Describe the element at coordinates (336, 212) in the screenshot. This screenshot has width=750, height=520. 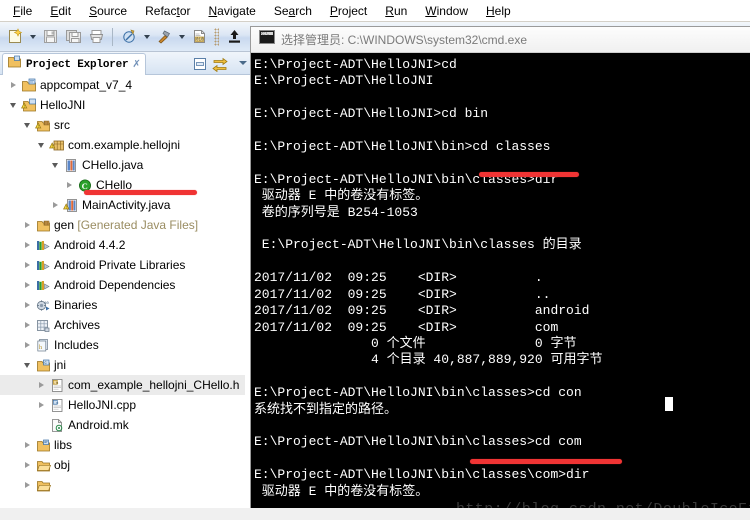
I see `console-line: 卷的序列号是 B254-1053` at that location.